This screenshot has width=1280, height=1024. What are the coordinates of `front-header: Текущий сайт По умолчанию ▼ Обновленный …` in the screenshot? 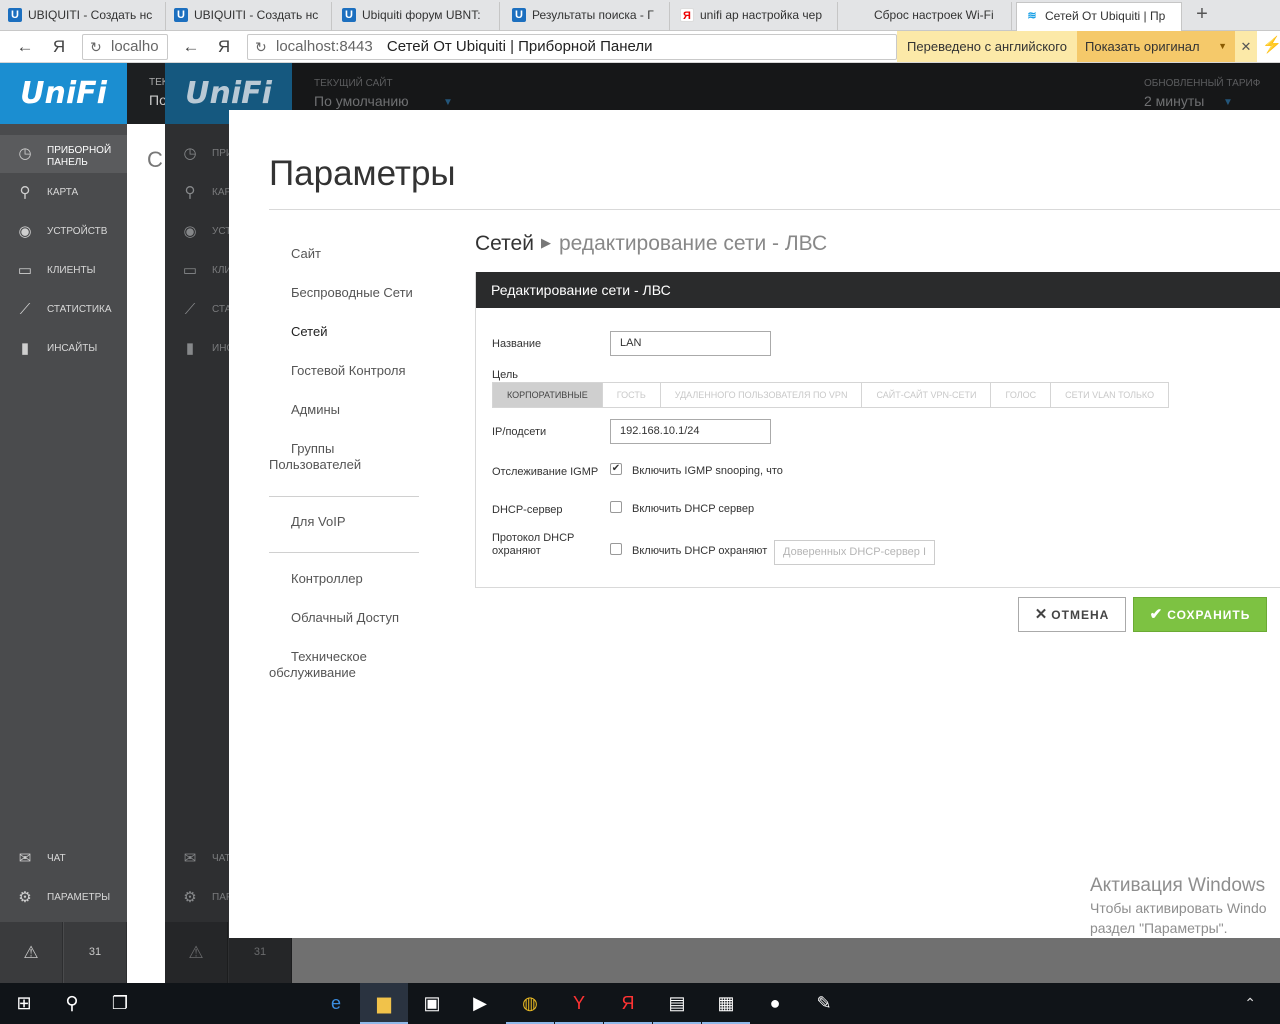 It's located at (786, 86).